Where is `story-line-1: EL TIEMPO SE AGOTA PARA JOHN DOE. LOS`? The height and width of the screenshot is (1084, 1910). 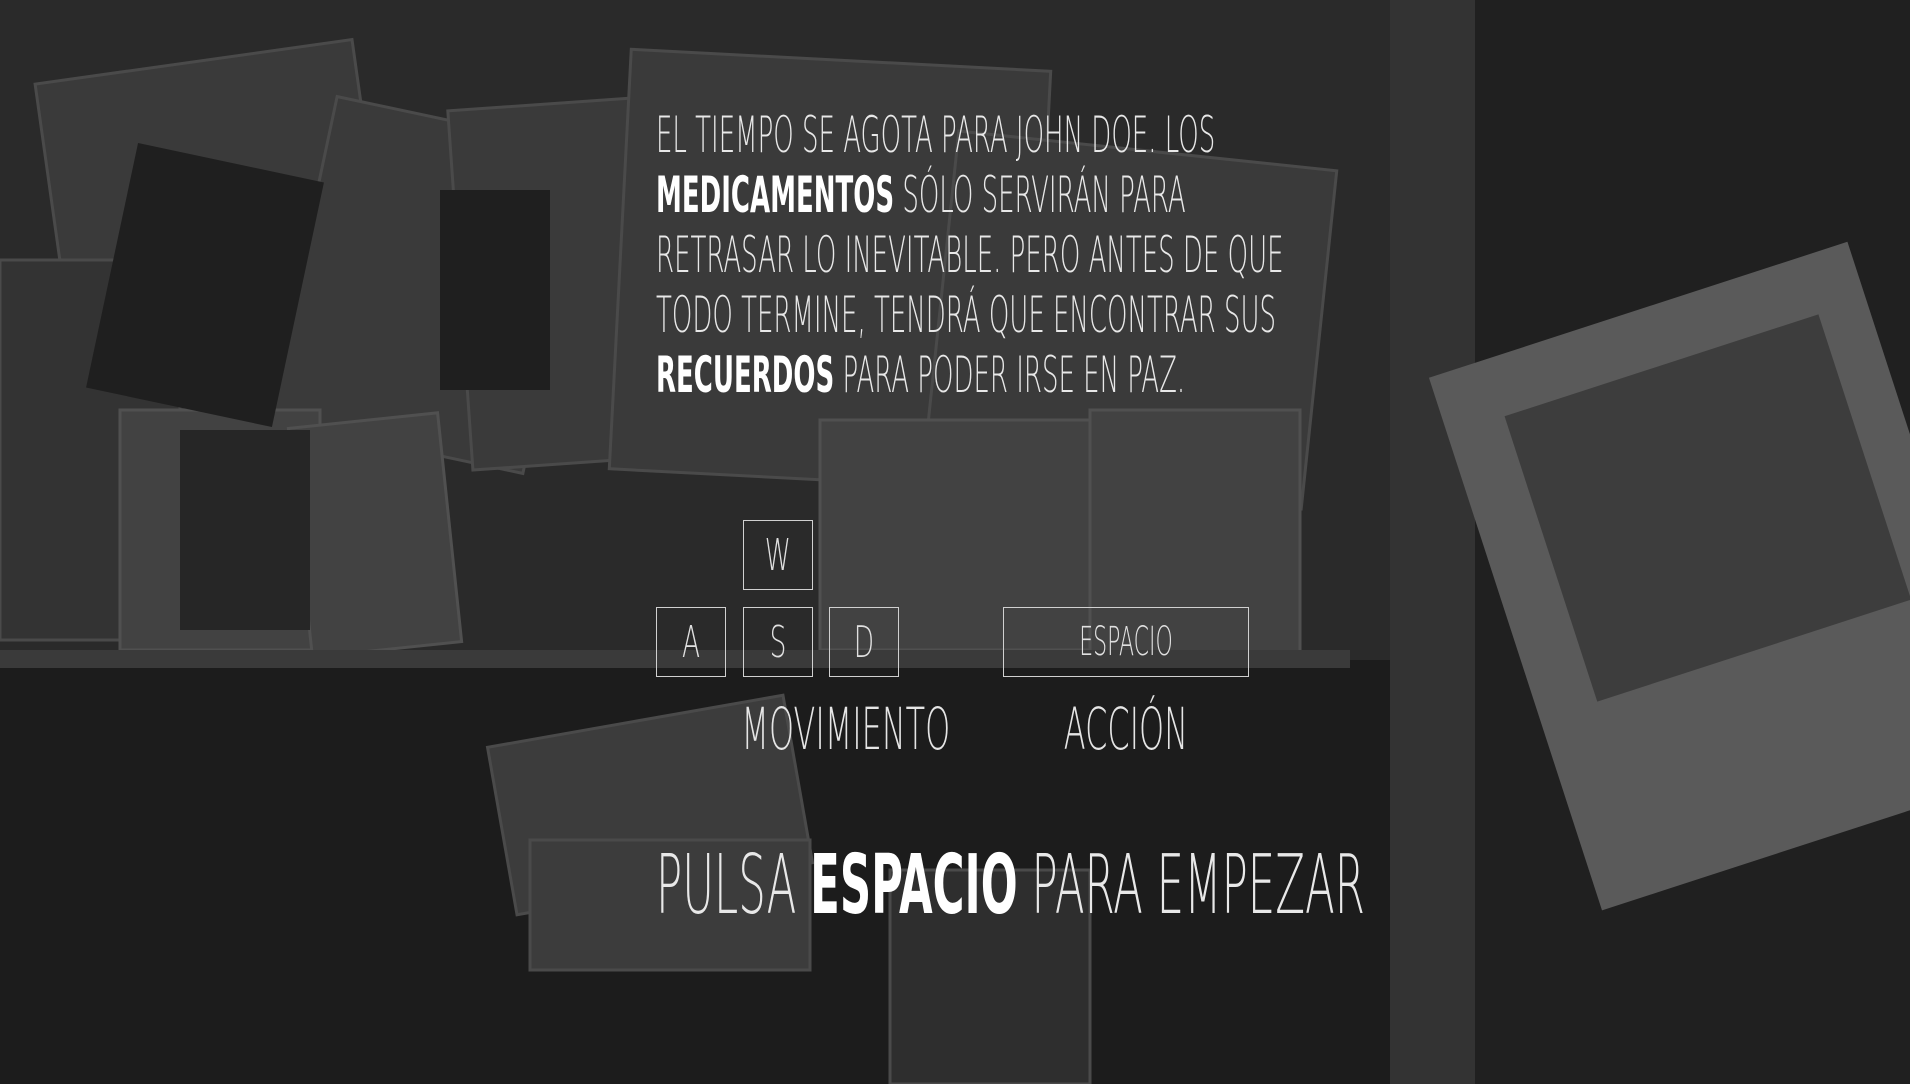 story-line-1: EL TIEMPO SE AGOTA PARA JOHN DOE. LOS is located at coordinates (1006, 135).